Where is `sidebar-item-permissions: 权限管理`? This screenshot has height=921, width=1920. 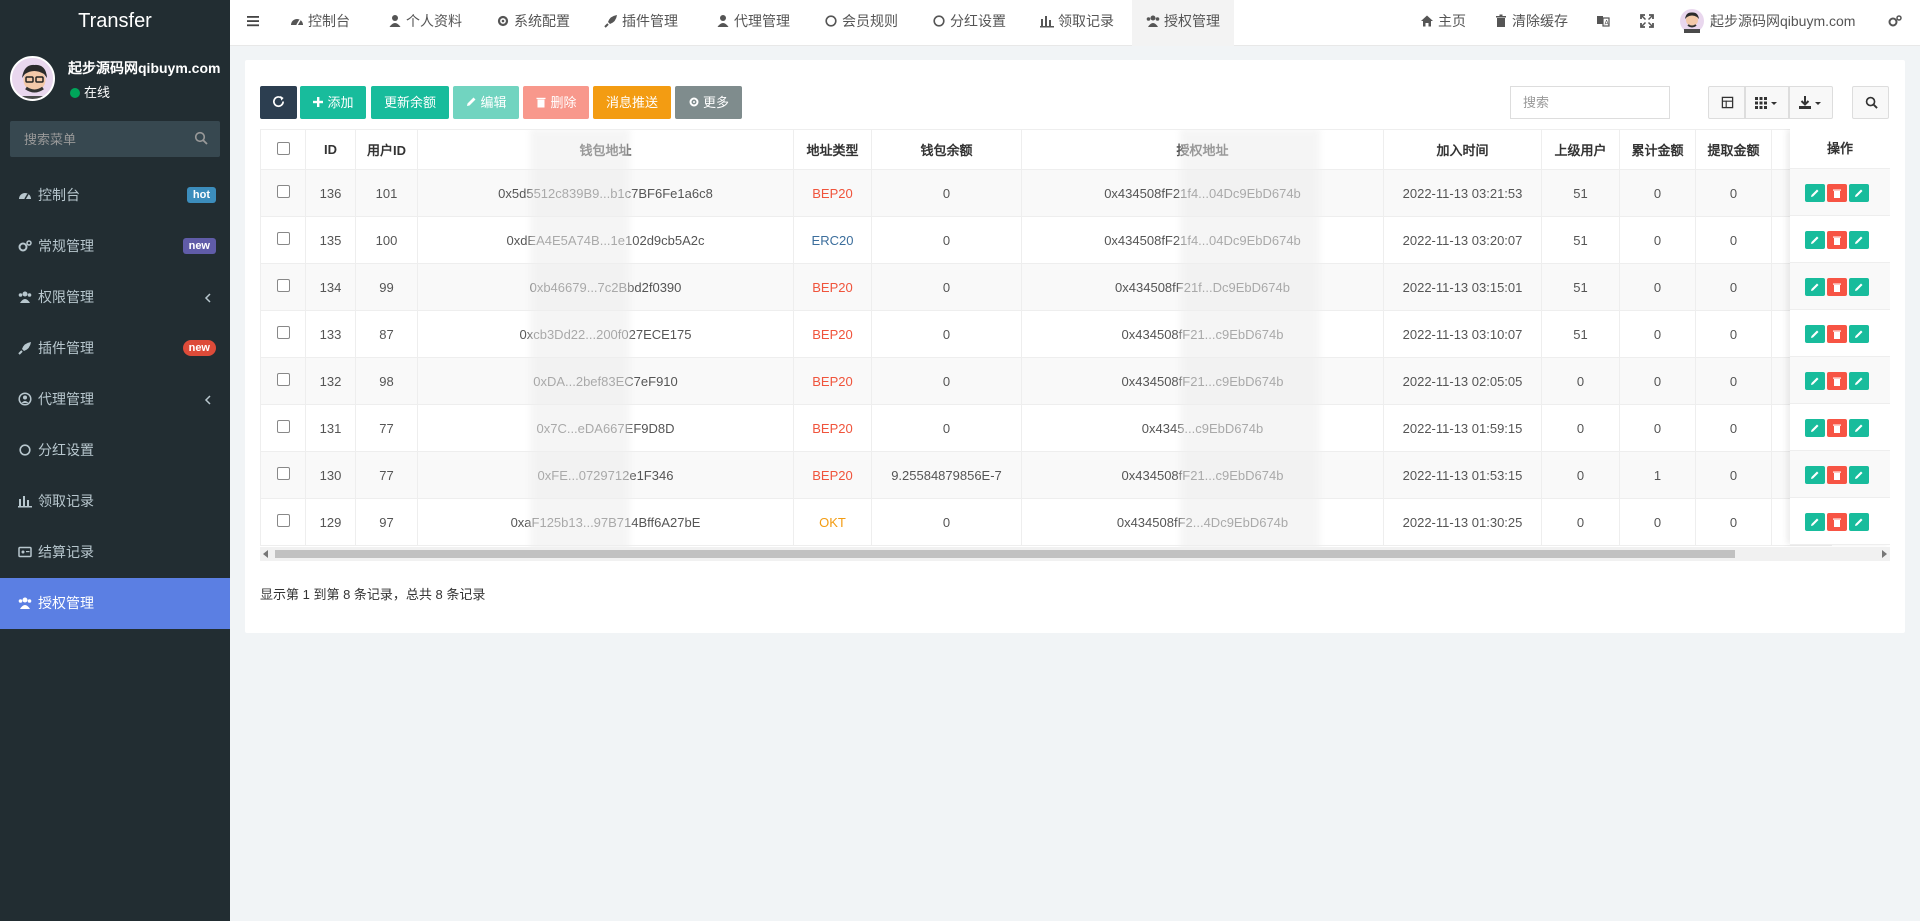 sidebar-item-permissions: 权限管理 is located at coordinates (115, 297).